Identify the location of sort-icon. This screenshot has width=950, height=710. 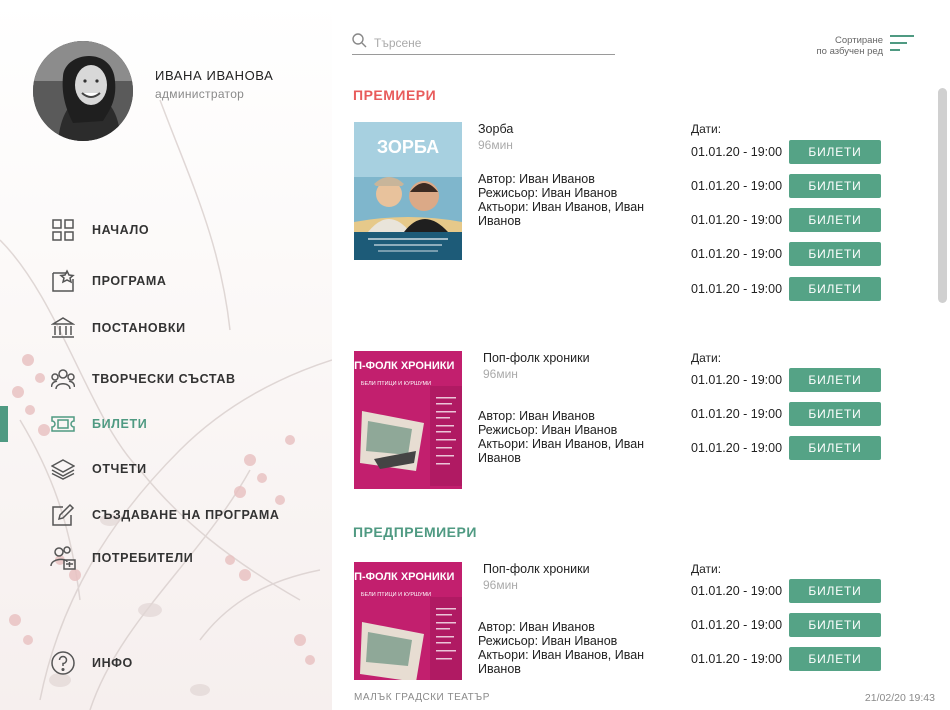
(902, 45).